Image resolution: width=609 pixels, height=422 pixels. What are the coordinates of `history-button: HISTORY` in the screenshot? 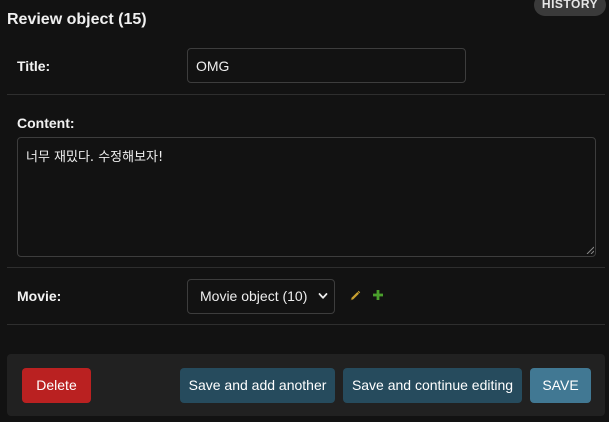 It's located at (570, 8).